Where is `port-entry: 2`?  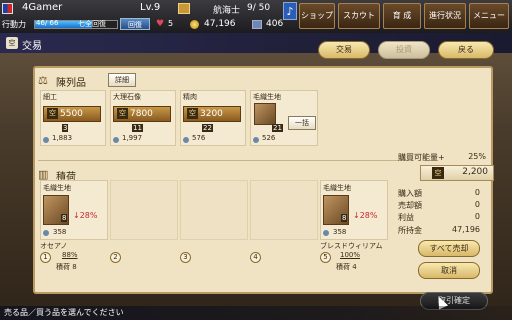
port-entry: 2 is located at coordinates (144, 258).